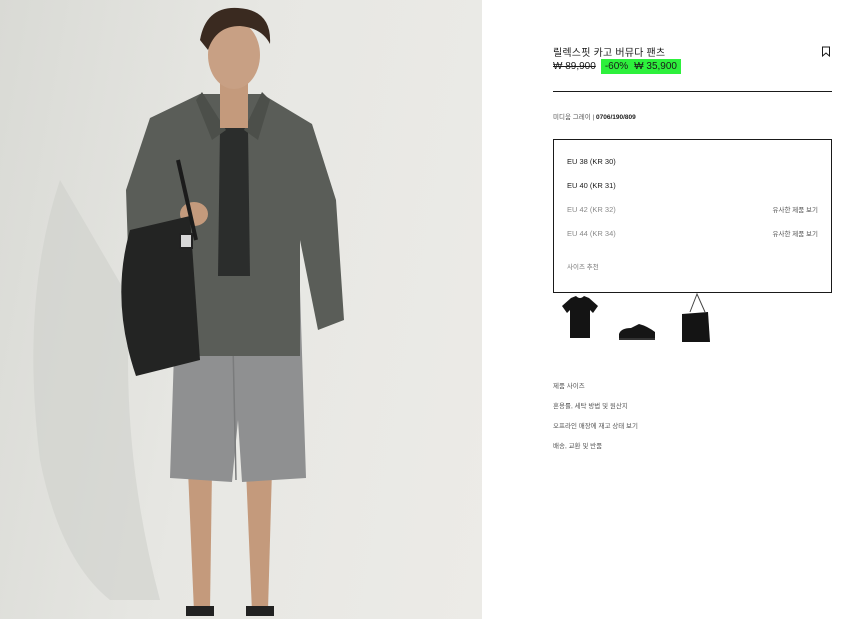  Describe the element at coordinates (595, 450) in the screenshot. I see `shipping-returns-link: 배송, 교환 및 반품` at that location.